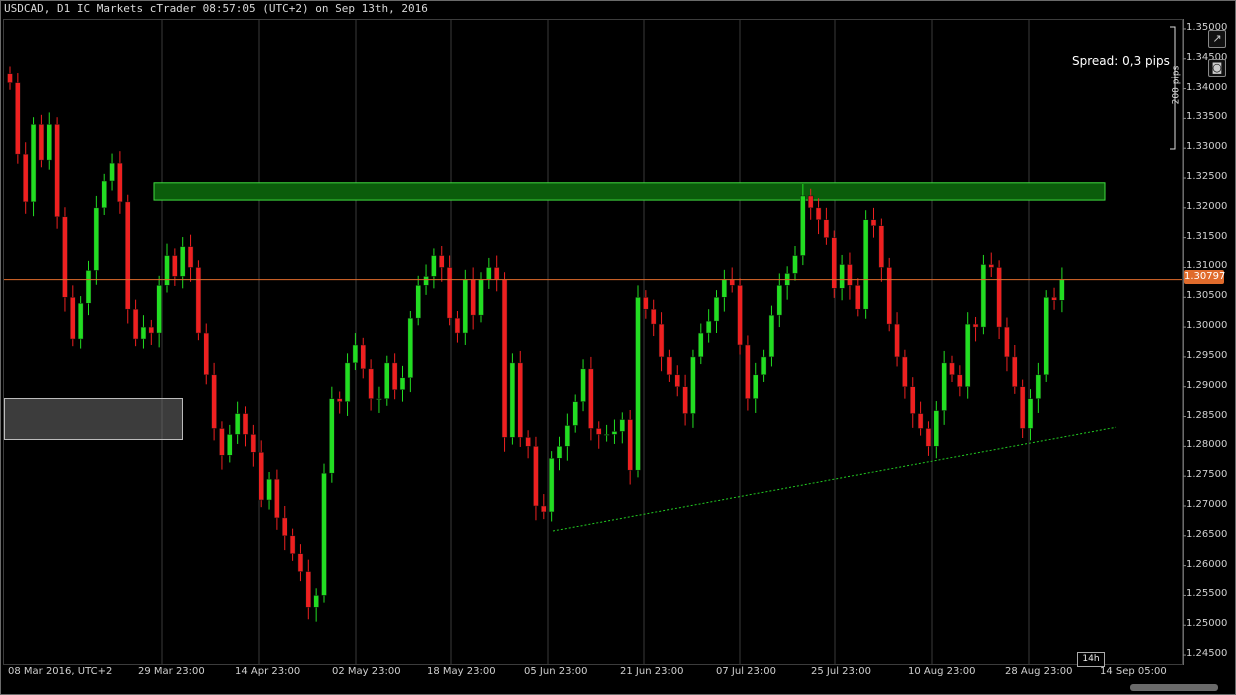 This screenshot has width=1236, height=695. What do you see at coordinates (942, 671) in the screenshot?
I see `x-tick-label: 10 Aug 23:00` at bounding box center [942, 671].